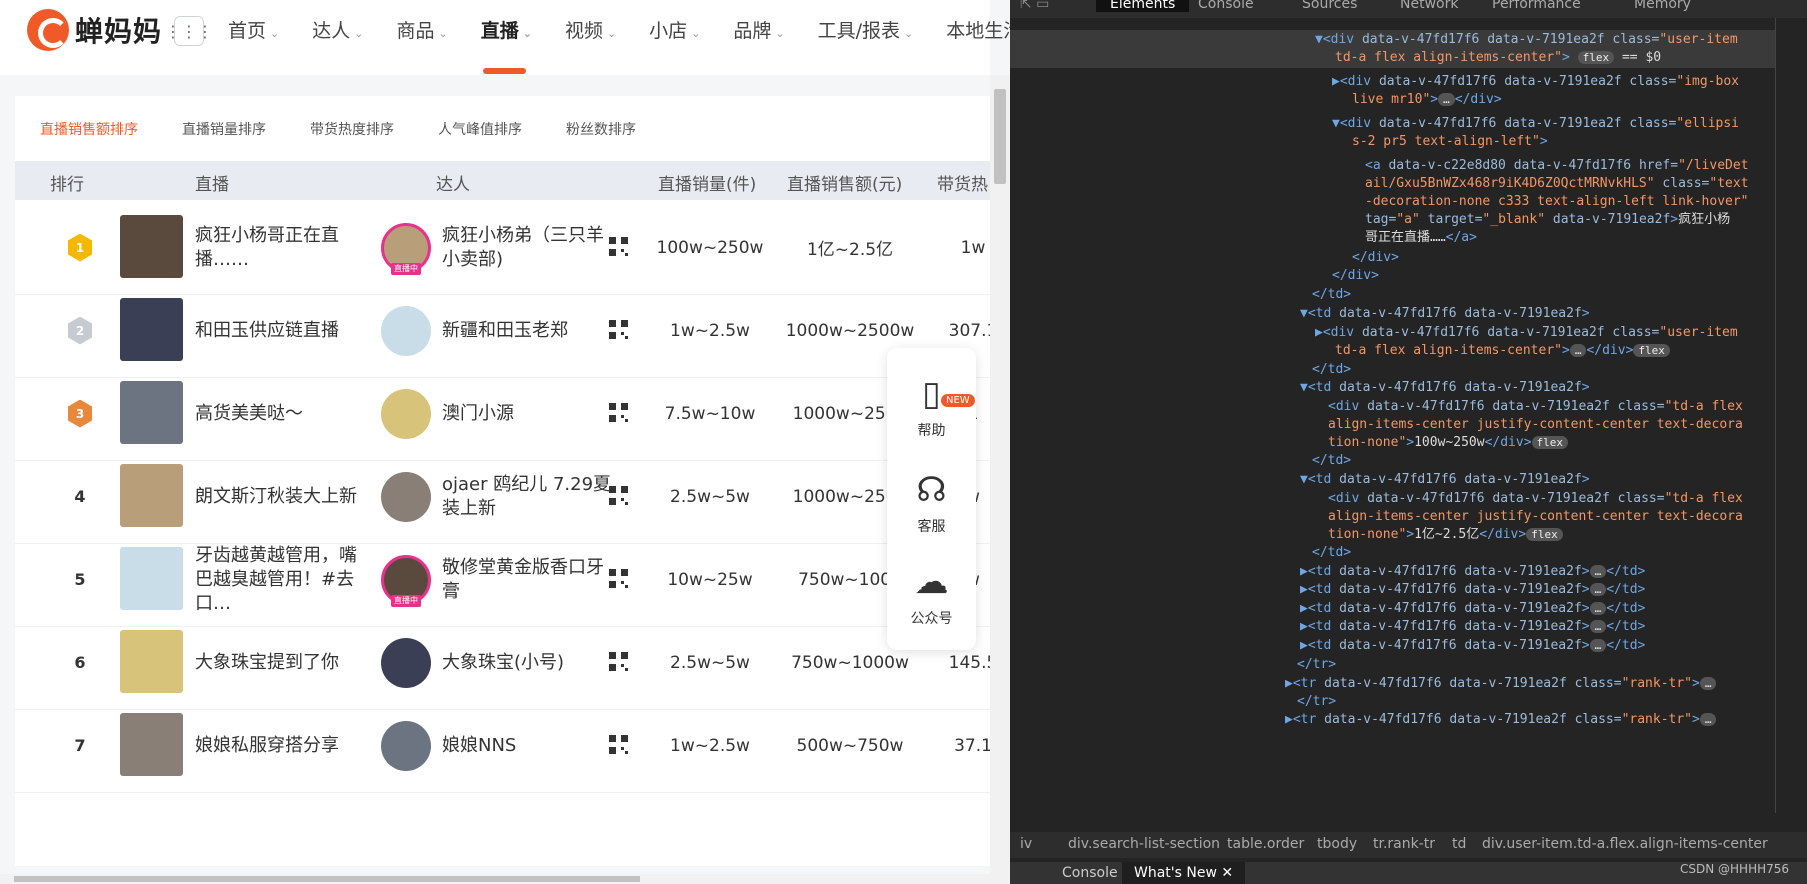 The width and height of the screenshot is (1807, 884). I want to click on live-title-link: 大象珠宝提到了你, so click(282, 662).